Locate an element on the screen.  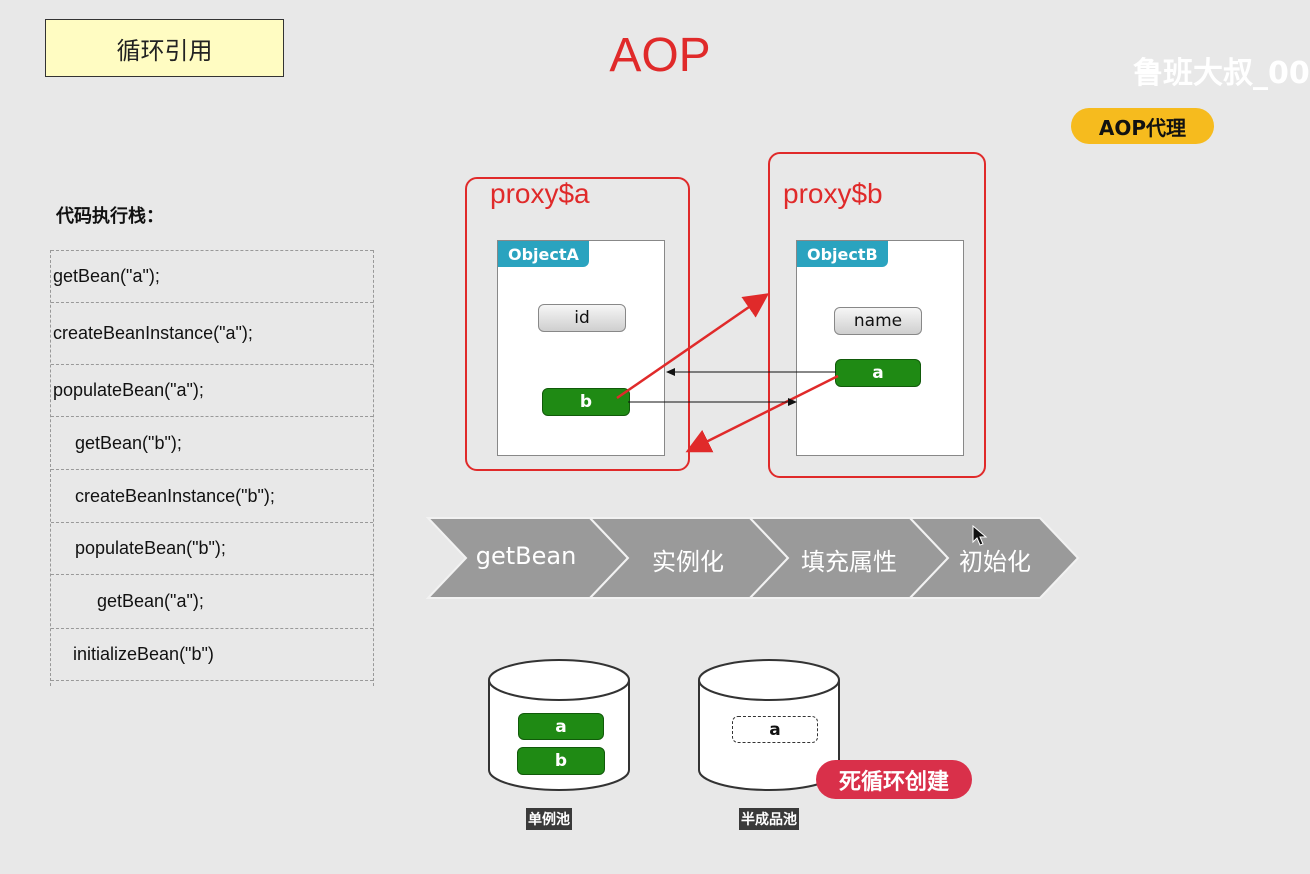
pool-cylinders is located at coordinates (664, 725).